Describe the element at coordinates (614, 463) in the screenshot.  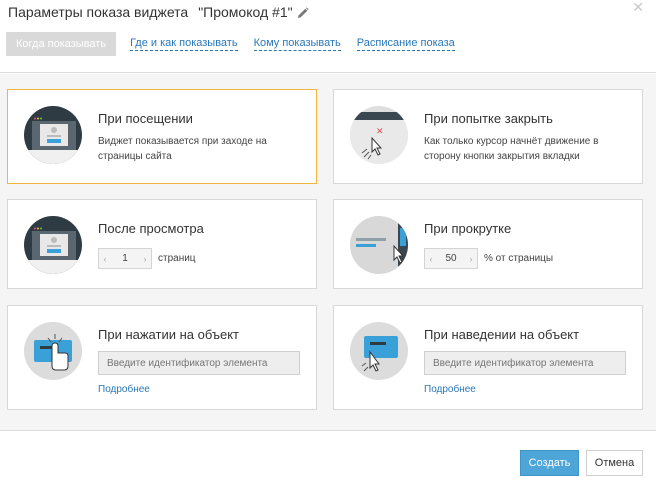
I see `cancel-button: Отмена` at that location.